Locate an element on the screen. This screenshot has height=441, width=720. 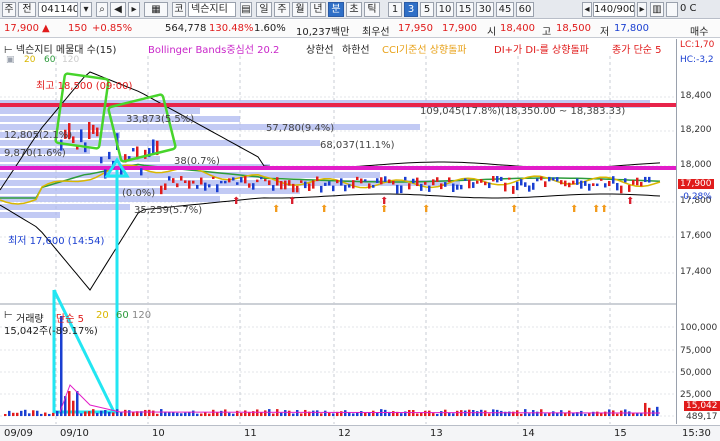
upper-band-legend: 상한선 is located at coordinates (320, 48).